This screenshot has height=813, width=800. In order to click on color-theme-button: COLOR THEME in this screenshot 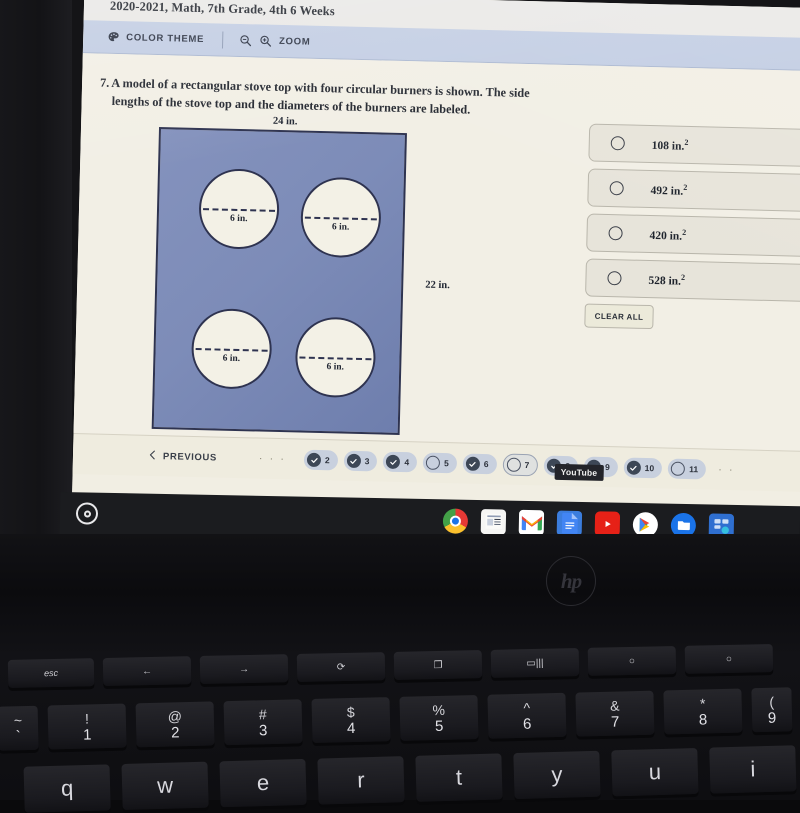, I will do `click(155, 37)`.